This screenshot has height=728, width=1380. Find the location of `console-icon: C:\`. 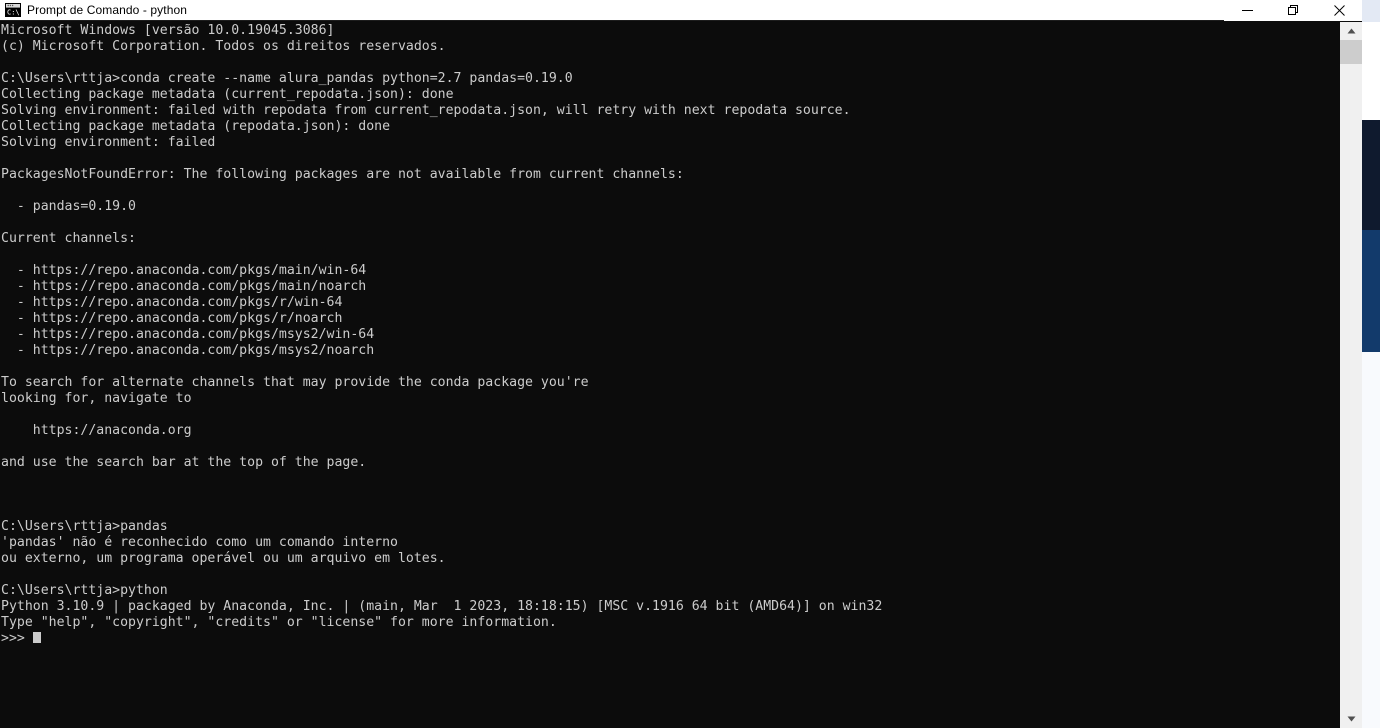

console-icon: C:\ is located at coordinates (13, 10).